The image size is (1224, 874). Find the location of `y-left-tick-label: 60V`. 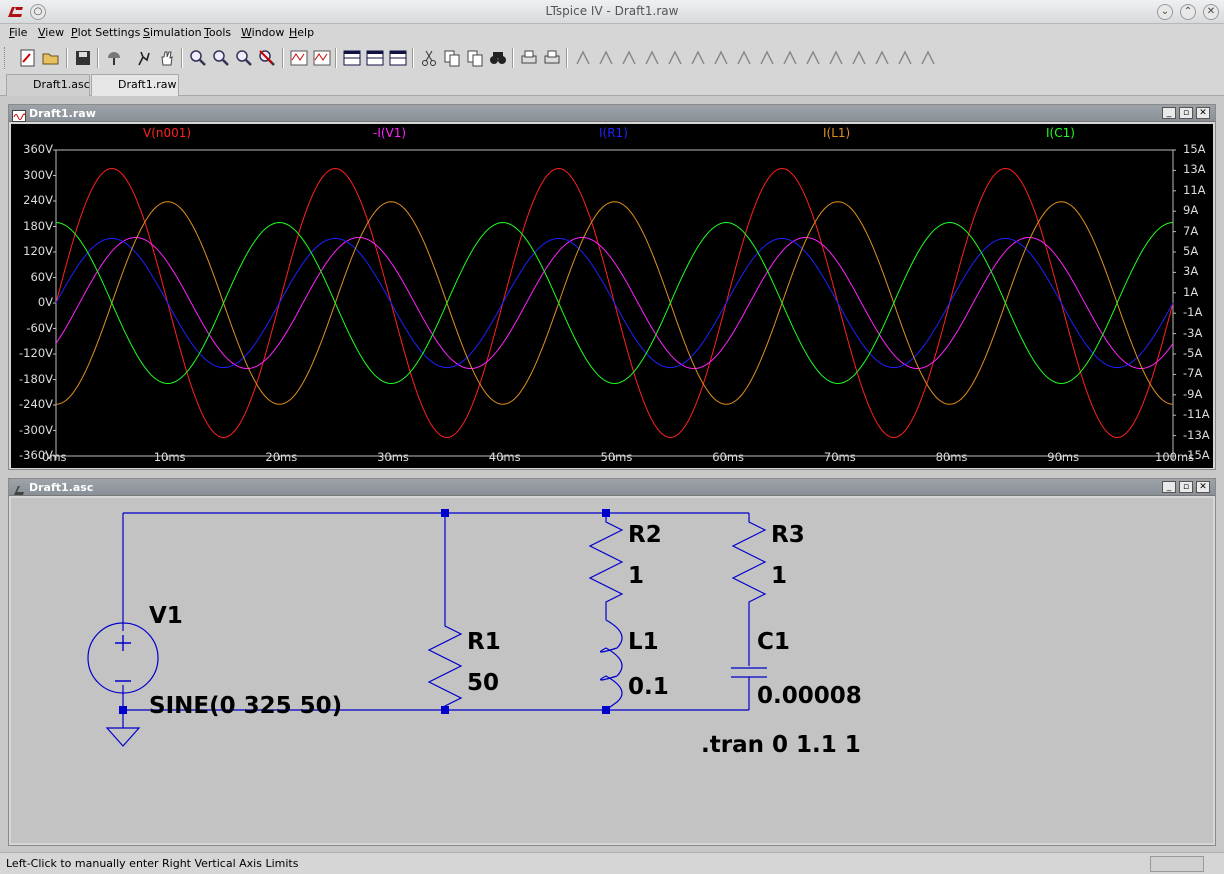

y-left-tick-label: 60V is located at coordinates (32, 277).